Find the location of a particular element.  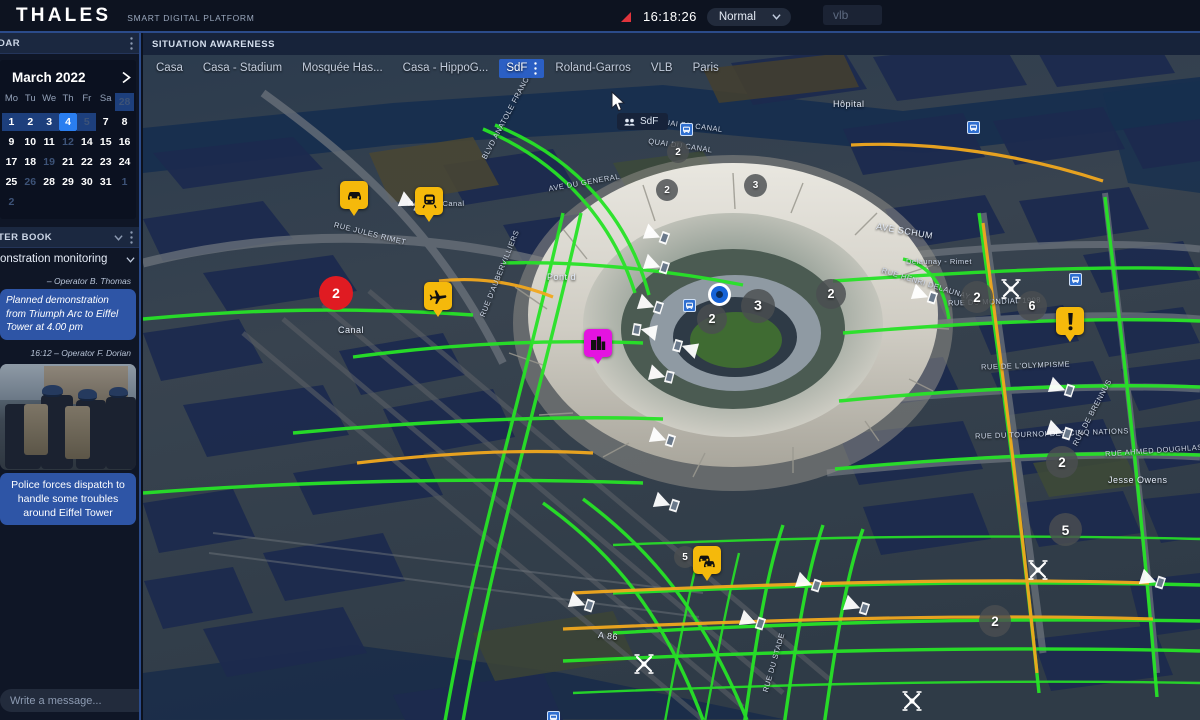

calendar-day: 12 is located at coordinates (68, 142).